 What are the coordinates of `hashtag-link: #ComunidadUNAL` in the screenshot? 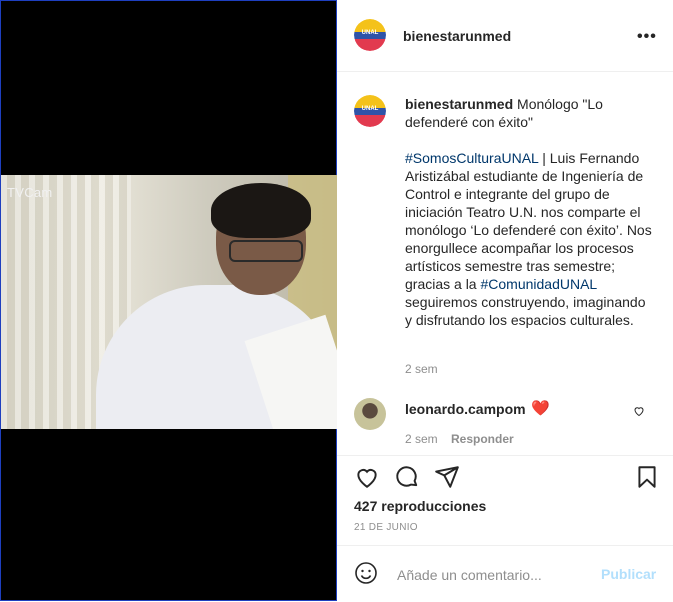 It's located at (538, 284).